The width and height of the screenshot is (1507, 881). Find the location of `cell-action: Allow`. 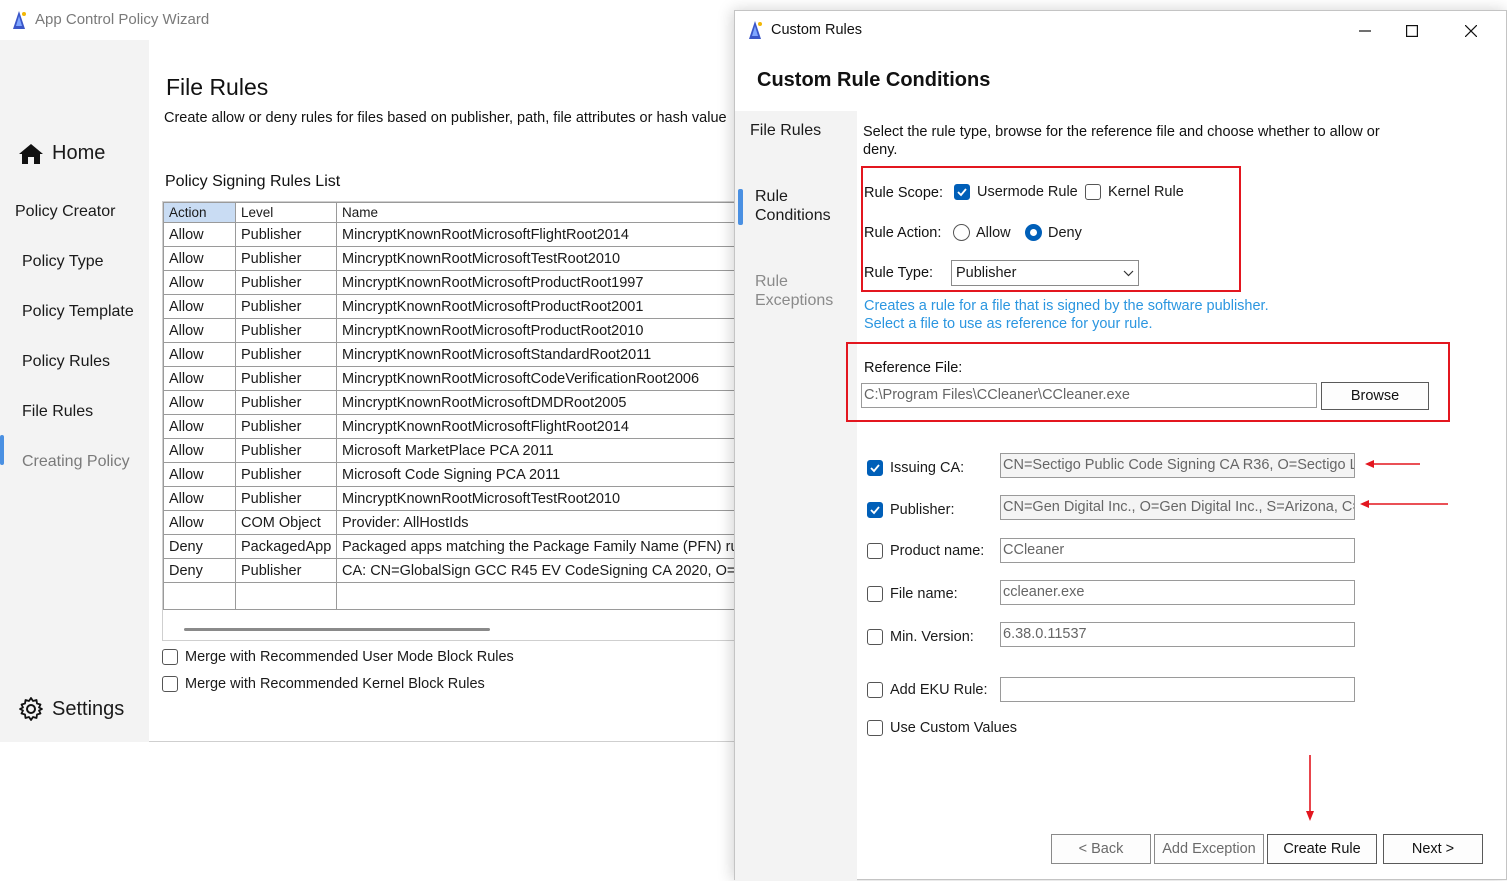

cell-action: Allow is located at coordinates (199, 378).